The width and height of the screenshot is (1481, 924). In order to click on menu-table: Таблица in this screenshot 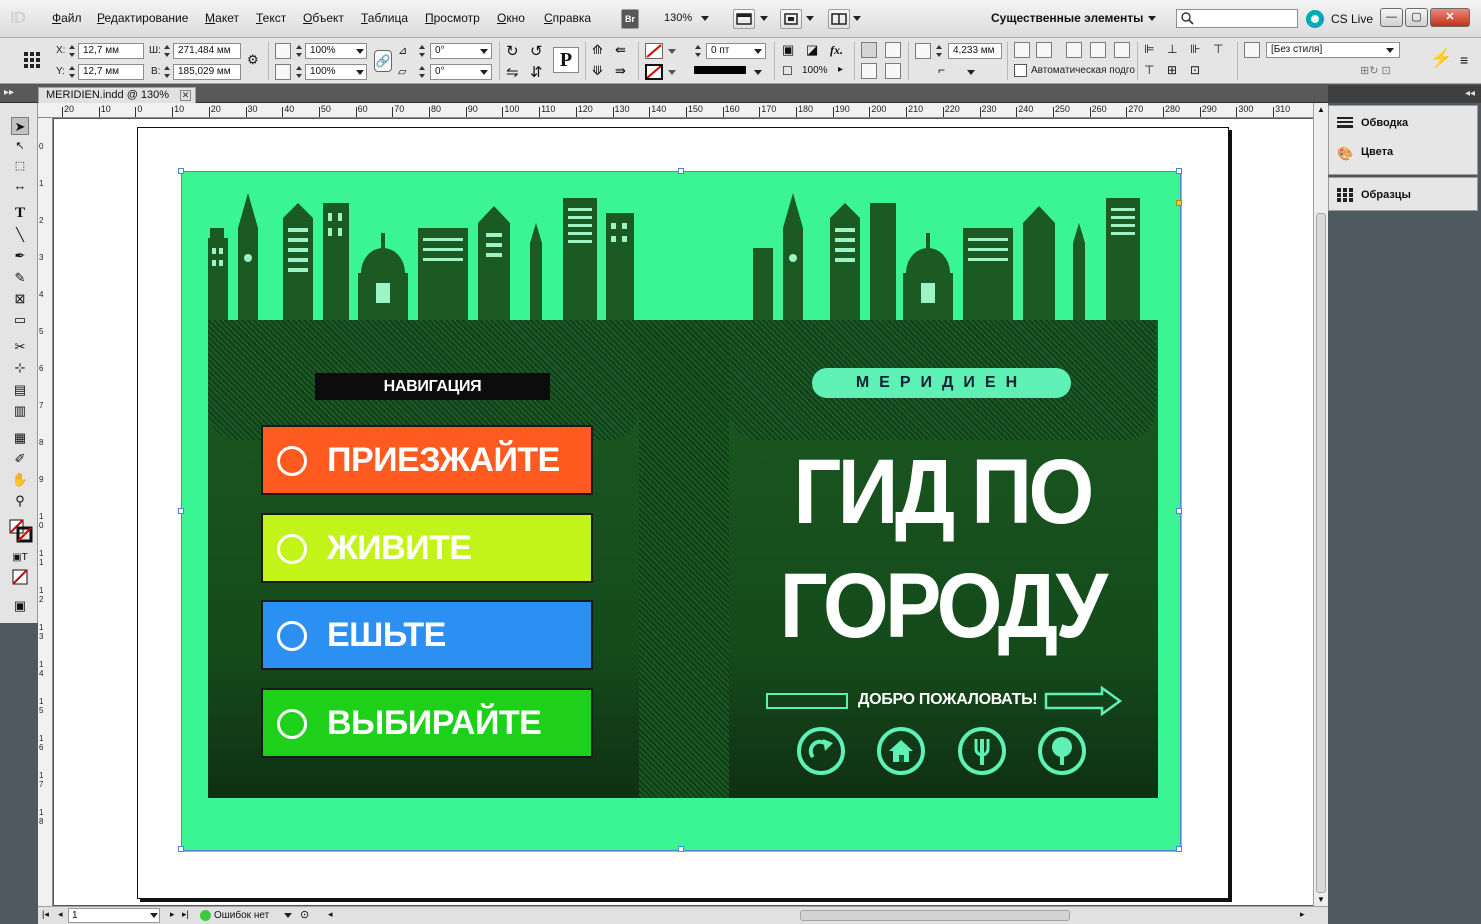, I will do `click(384, 18)`.